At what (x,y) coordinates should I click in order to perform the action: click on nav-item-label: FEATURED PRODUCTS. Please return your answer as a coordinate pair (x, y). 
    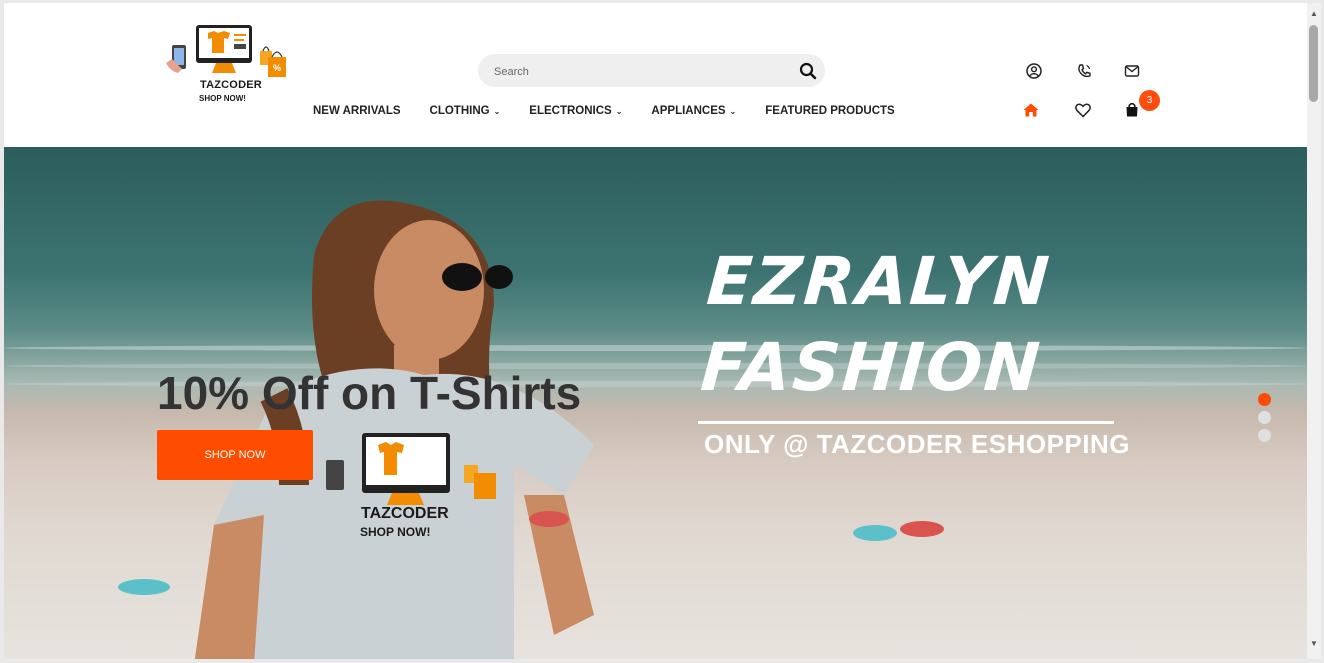
    Looking at the image, I should click on (830, 111).